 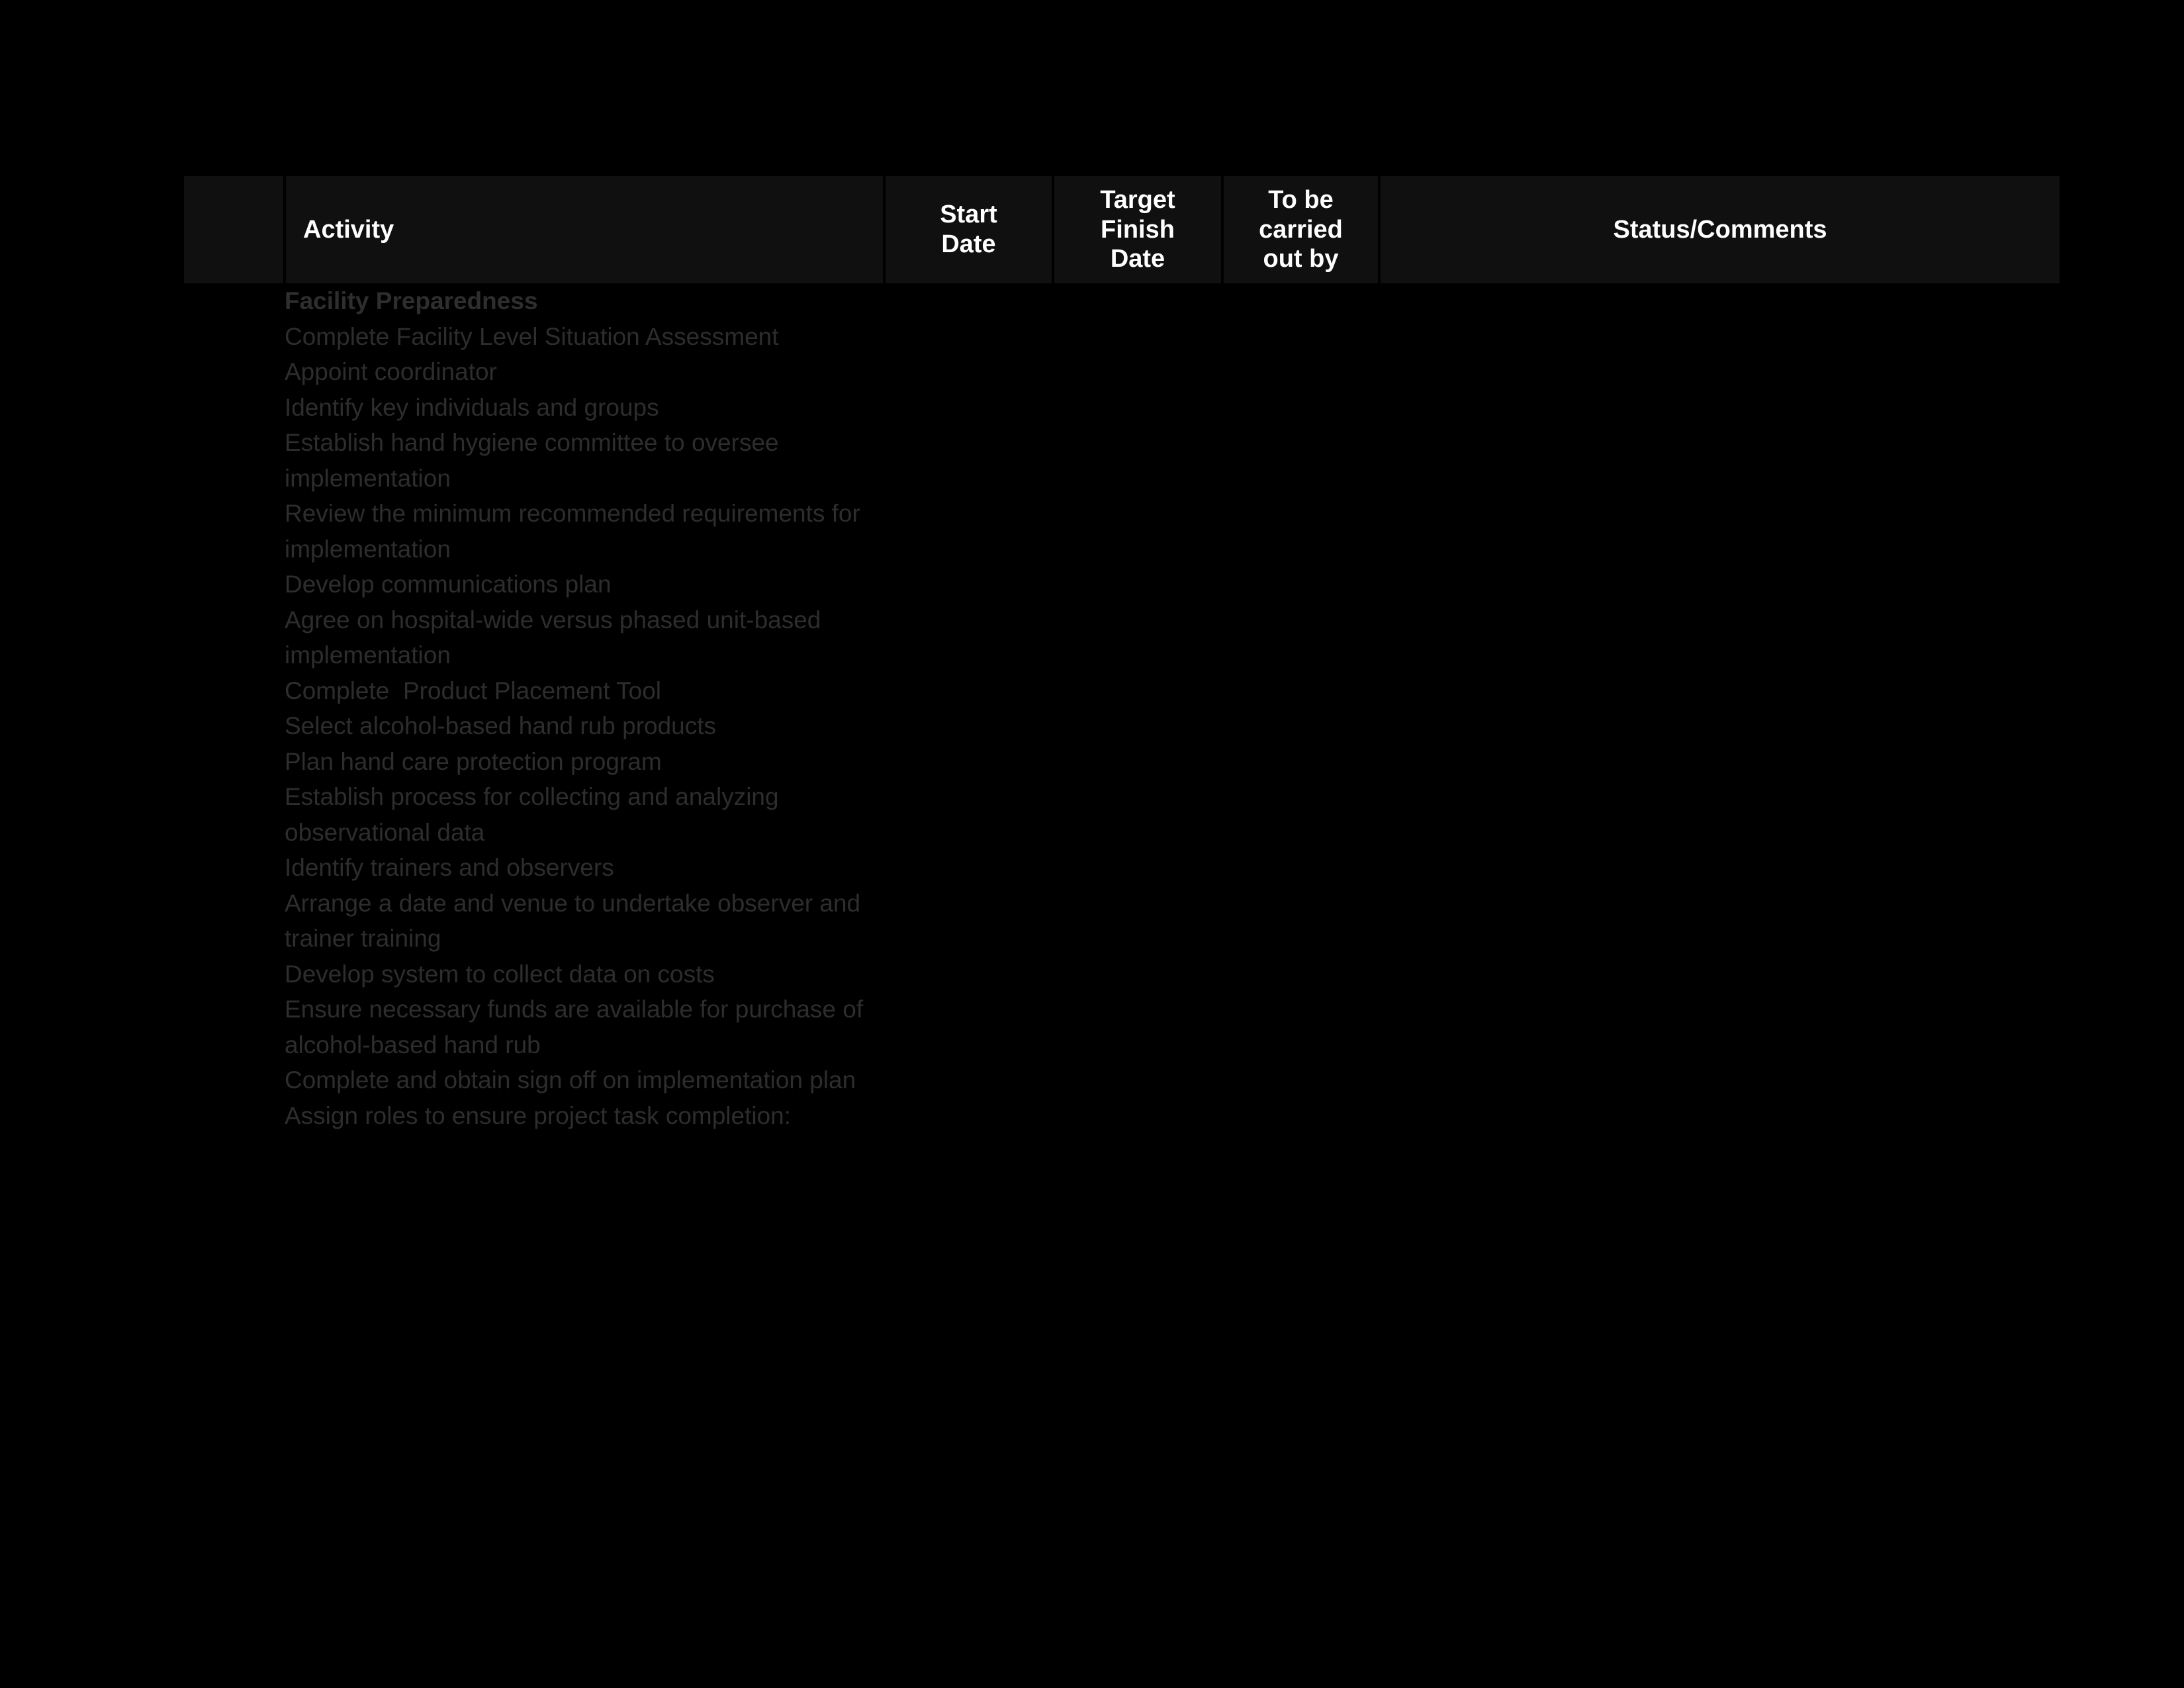 What do you see at coordinates (1137, 199) in the screenshot?
I see `column-header-target-finish-date-line1: Target` at bounding box center [1137, 199].